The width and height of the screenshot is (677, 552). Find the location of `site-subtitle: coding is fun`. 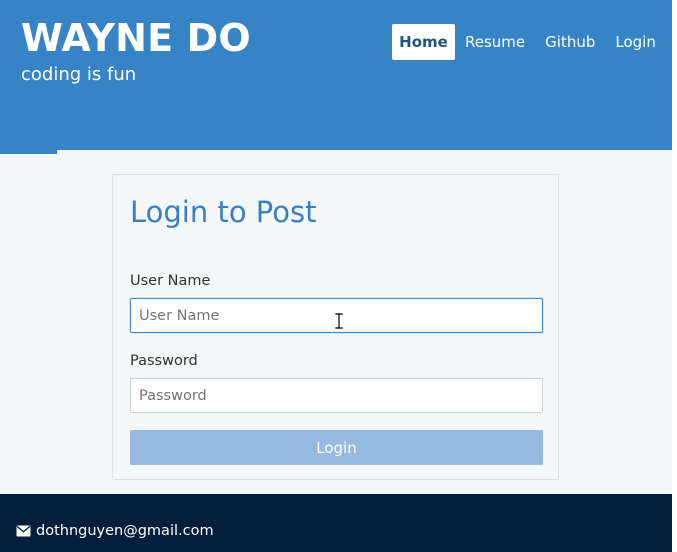

site-subtitle: coding is fun is located at coordinates (79, 74).